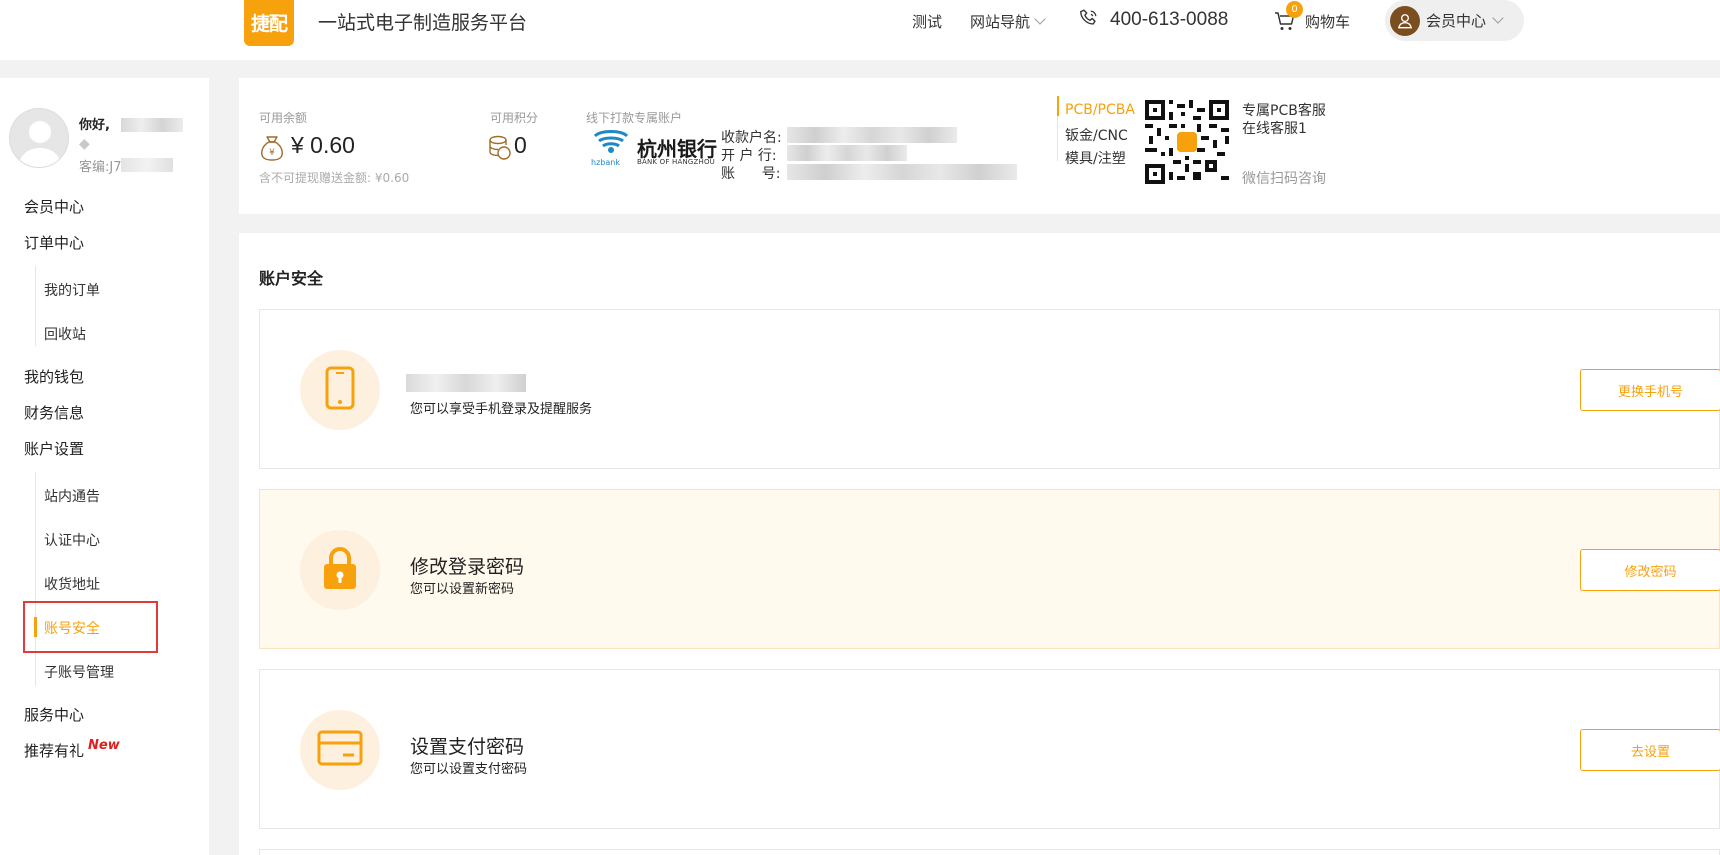 This screenshot has width=1720, height=855. What do you see at coordinates (54, 751) in the screenshot?
I see `referral-label: 推荐有礼` at bounding box center [54, 751].